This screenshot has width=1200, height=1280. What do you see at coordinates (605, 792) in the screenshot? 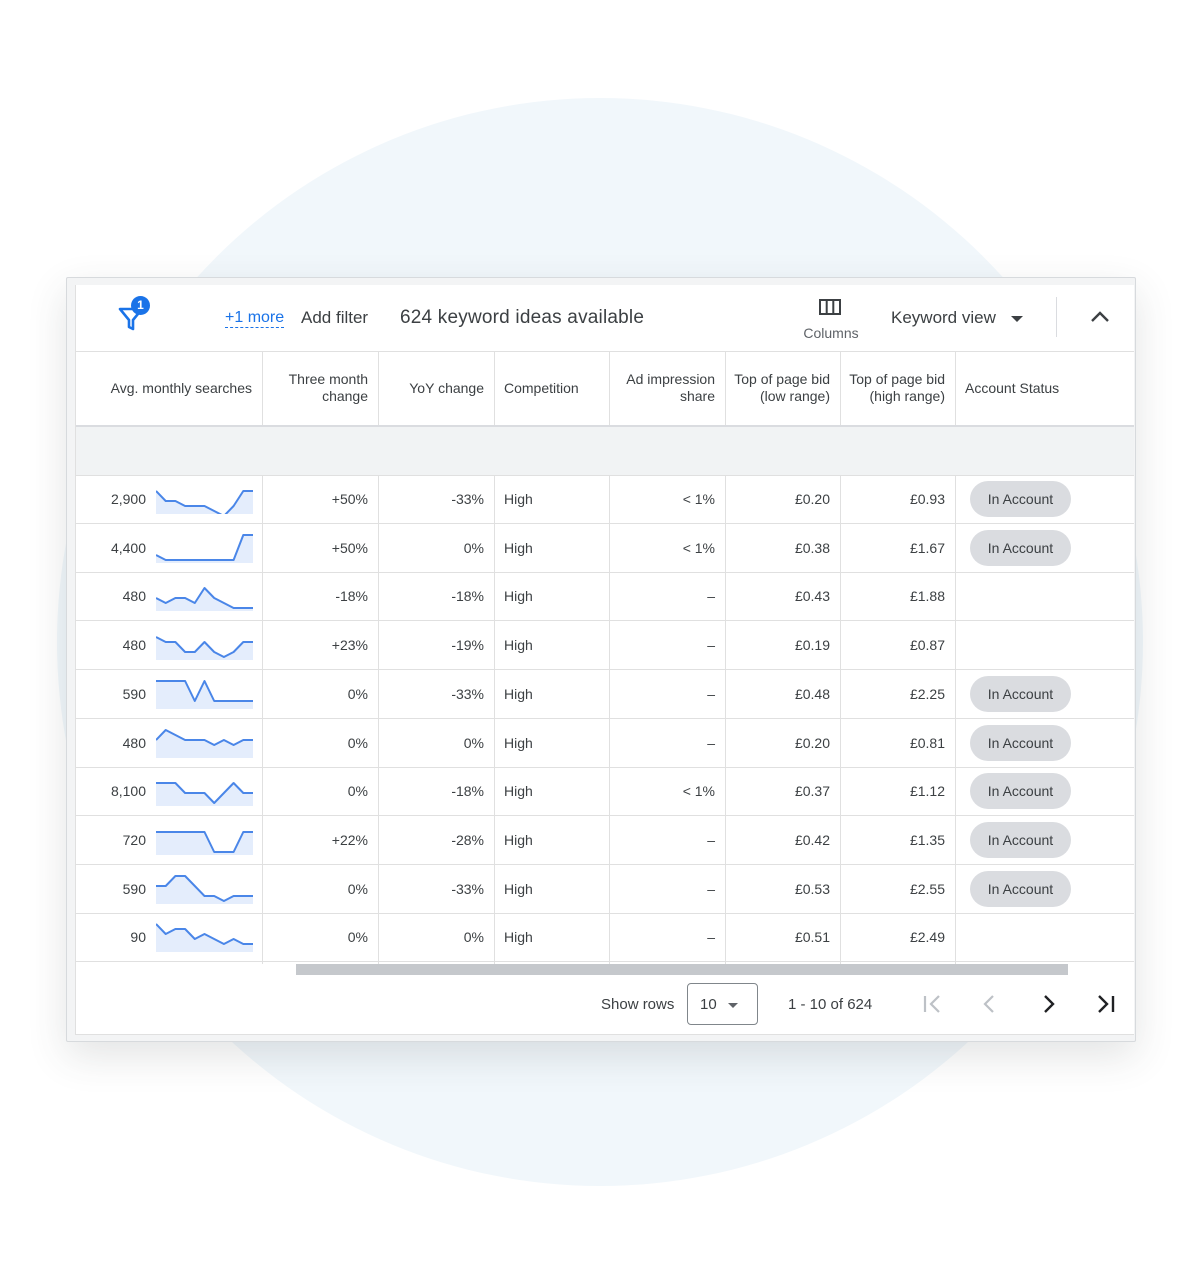
I see `table-row: 8,100 0% -18% High < 1% £0.37 £1.12 In Account` at bounding box center [605, 792].